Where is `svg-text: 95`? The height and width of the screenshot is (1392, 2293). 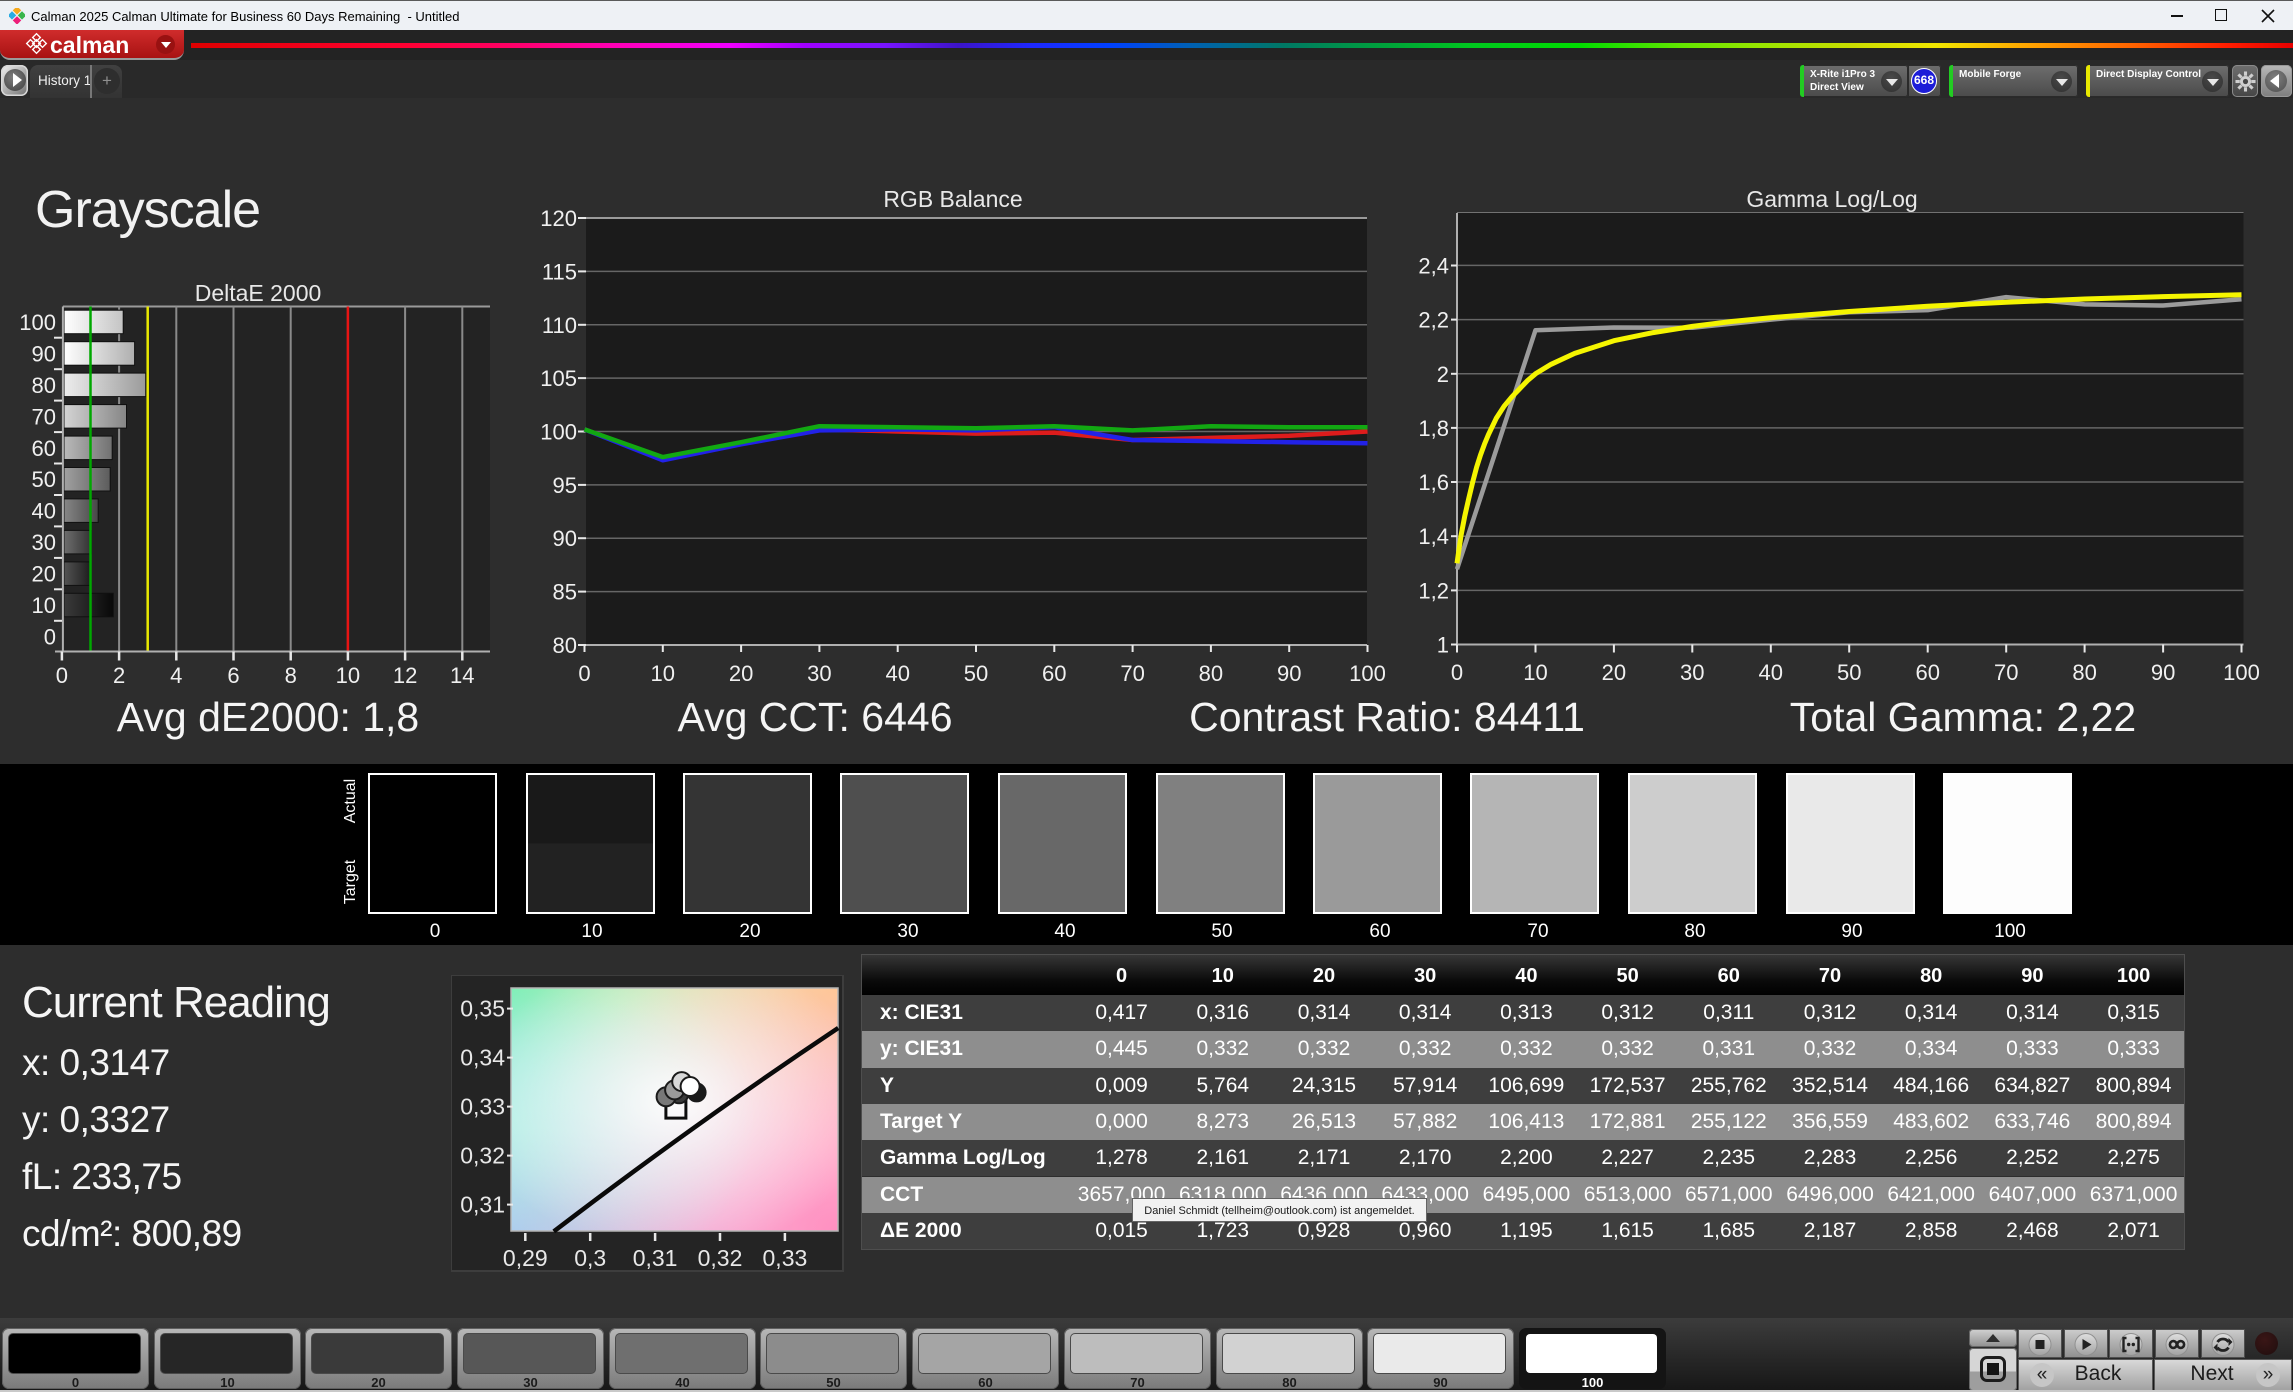
svg-text: 95 is located at coordinates (565, 485).